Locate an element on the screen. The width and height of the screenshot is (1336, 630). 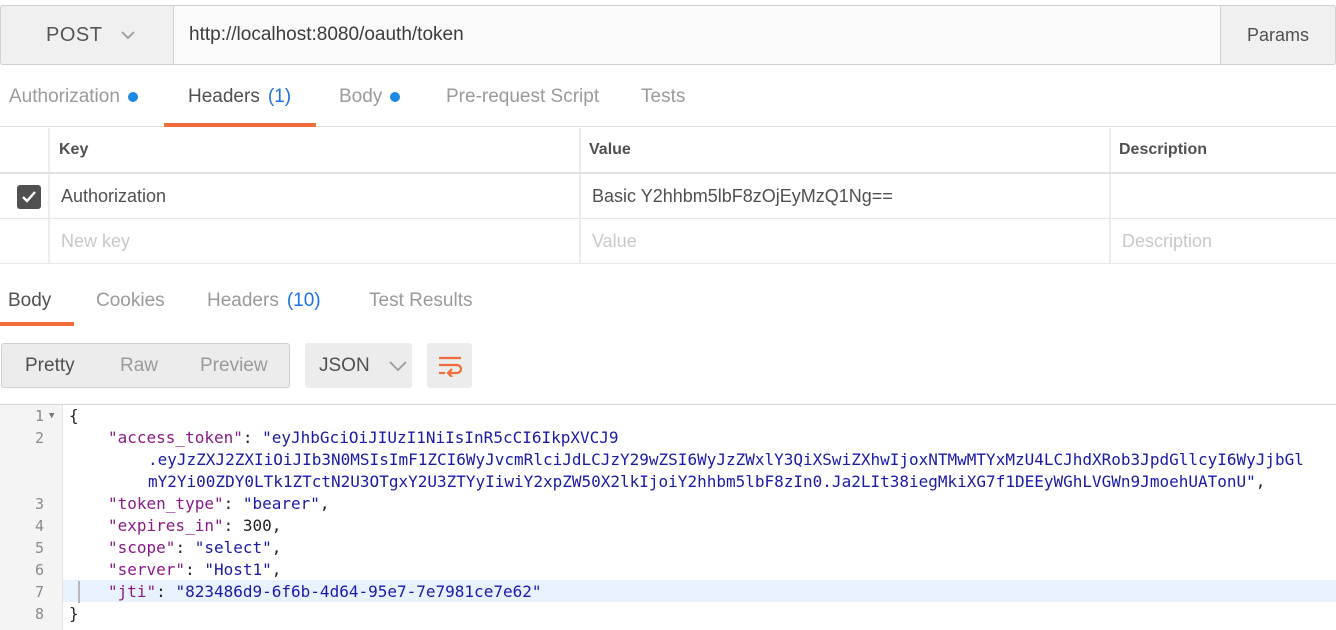
tab-headers: Headers (1) is located at coordinates (239, 96).